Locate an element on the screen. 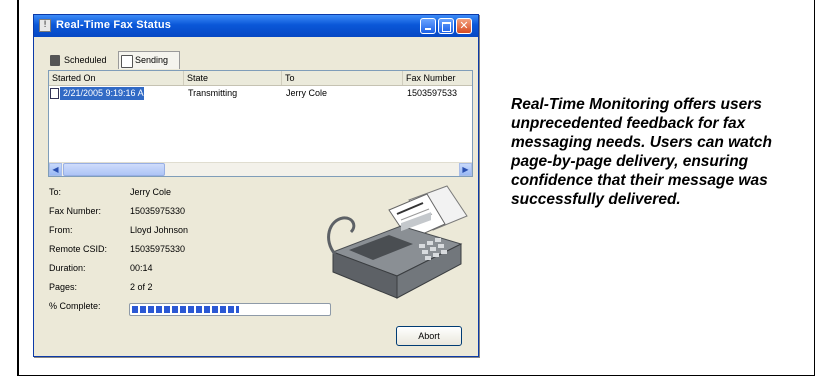 This screenshot has height=381, width=824. tab-sending: Sending is located at coordinates (149, 60).